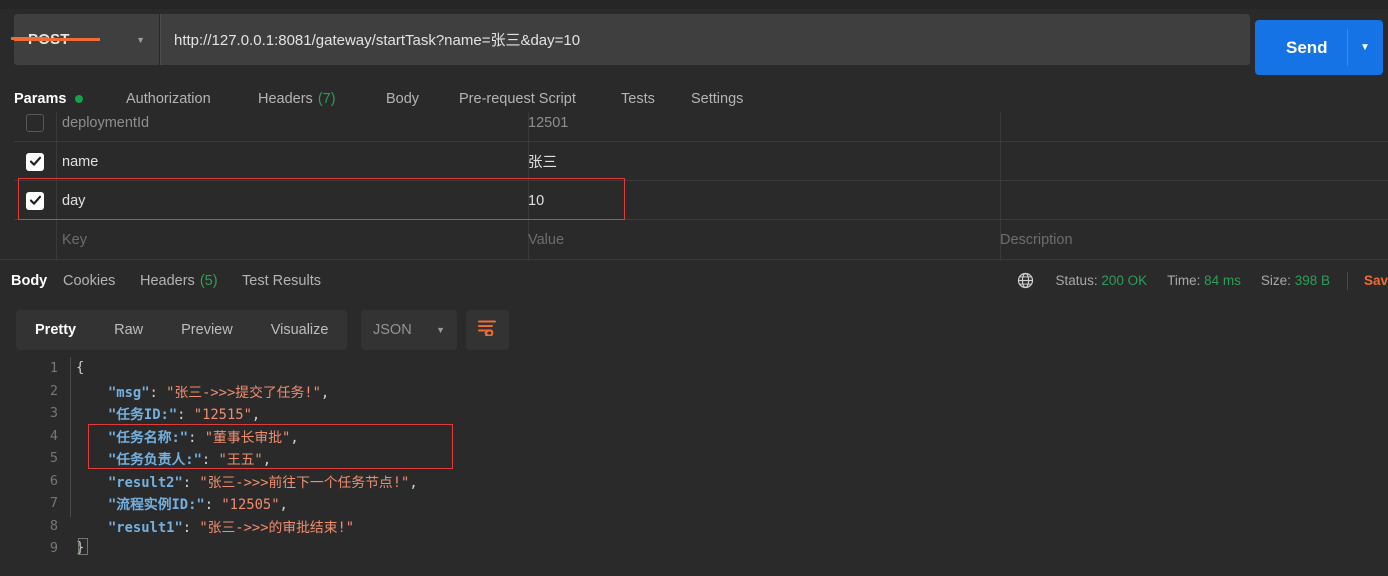 This screenshot has height=576, width=1388. Describe the element at coordinates (73, 200) in the screenshot. I see `param-key: day` at that location.